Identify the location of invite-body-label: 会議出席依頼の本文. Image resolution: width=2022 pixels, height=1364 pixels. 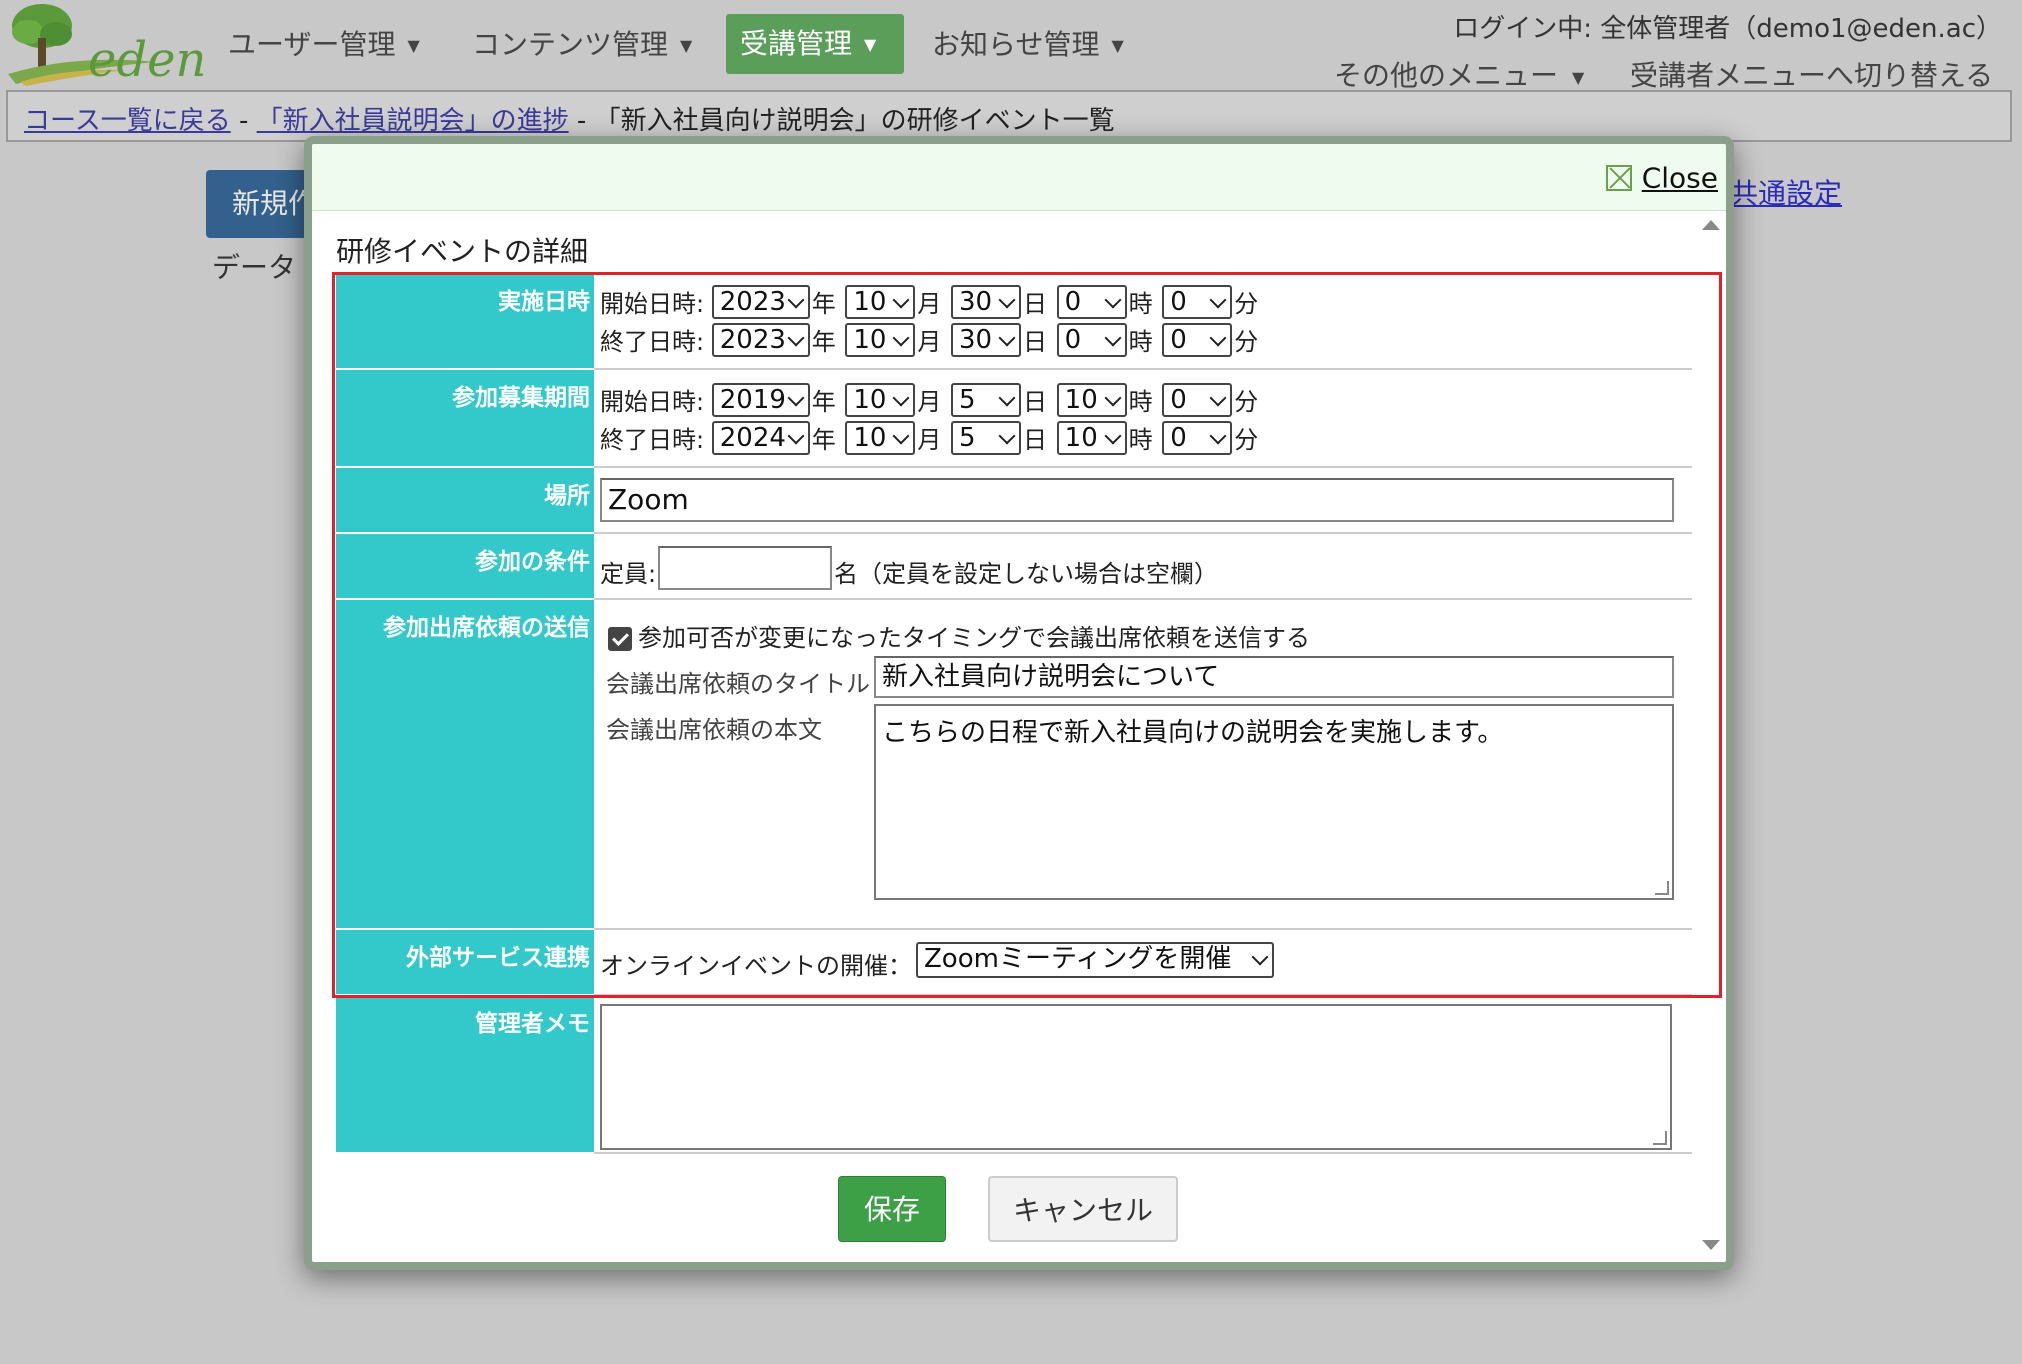
(714, 730).